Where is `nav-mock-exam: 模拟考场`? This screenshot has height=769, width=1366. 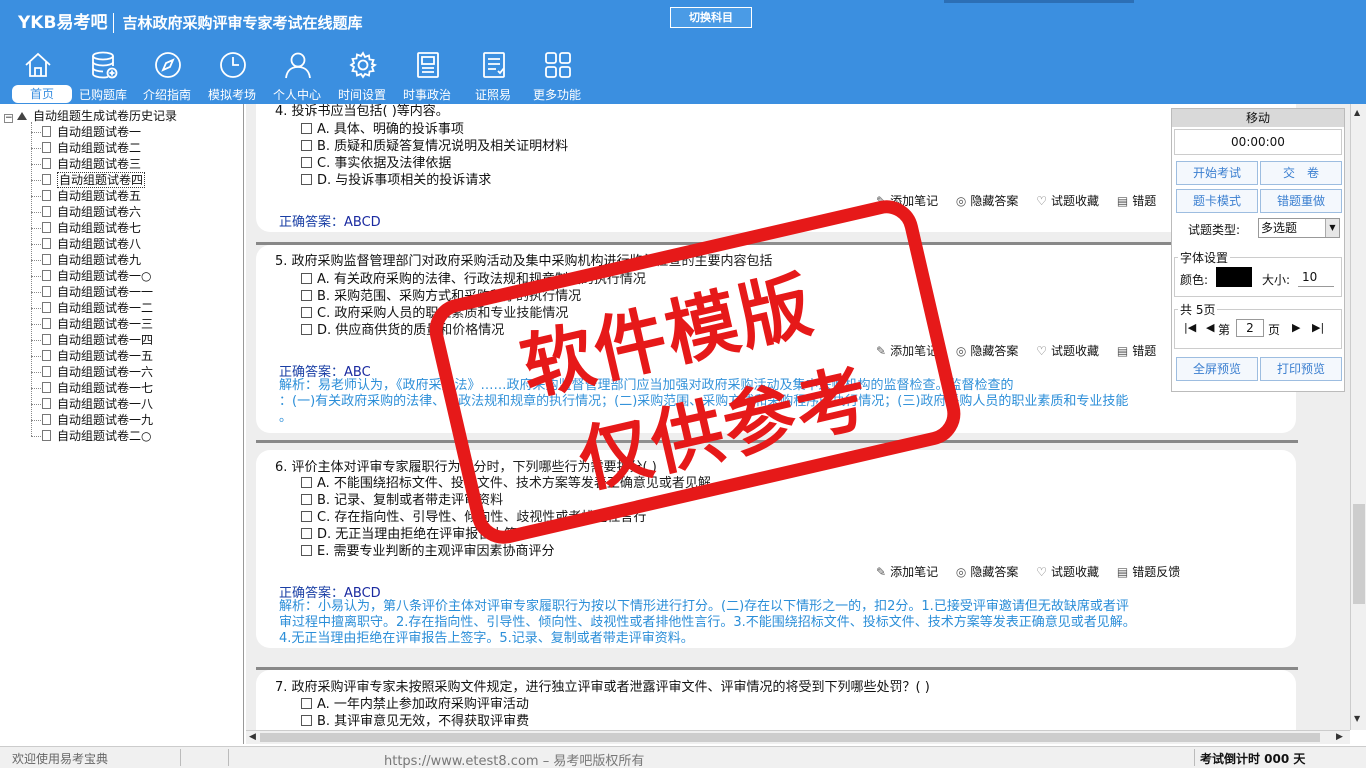 nav-mock-exam: 模拟考场 is located at coordinates (232, 75).